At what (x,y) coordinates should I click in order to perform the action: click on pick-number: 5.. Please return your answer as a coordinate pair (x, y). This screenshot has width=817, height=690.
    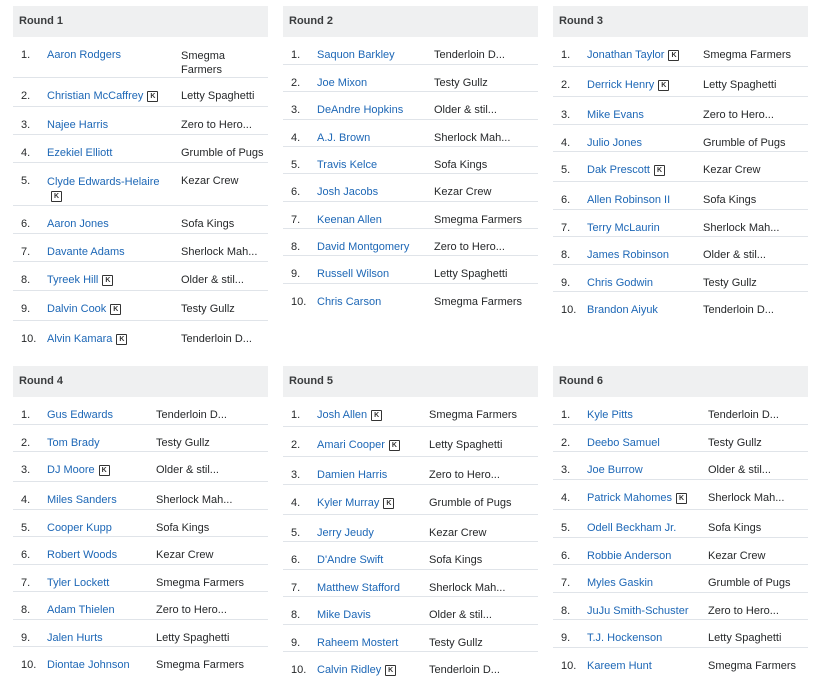
    Looking at the image, I should click on (566, 528).